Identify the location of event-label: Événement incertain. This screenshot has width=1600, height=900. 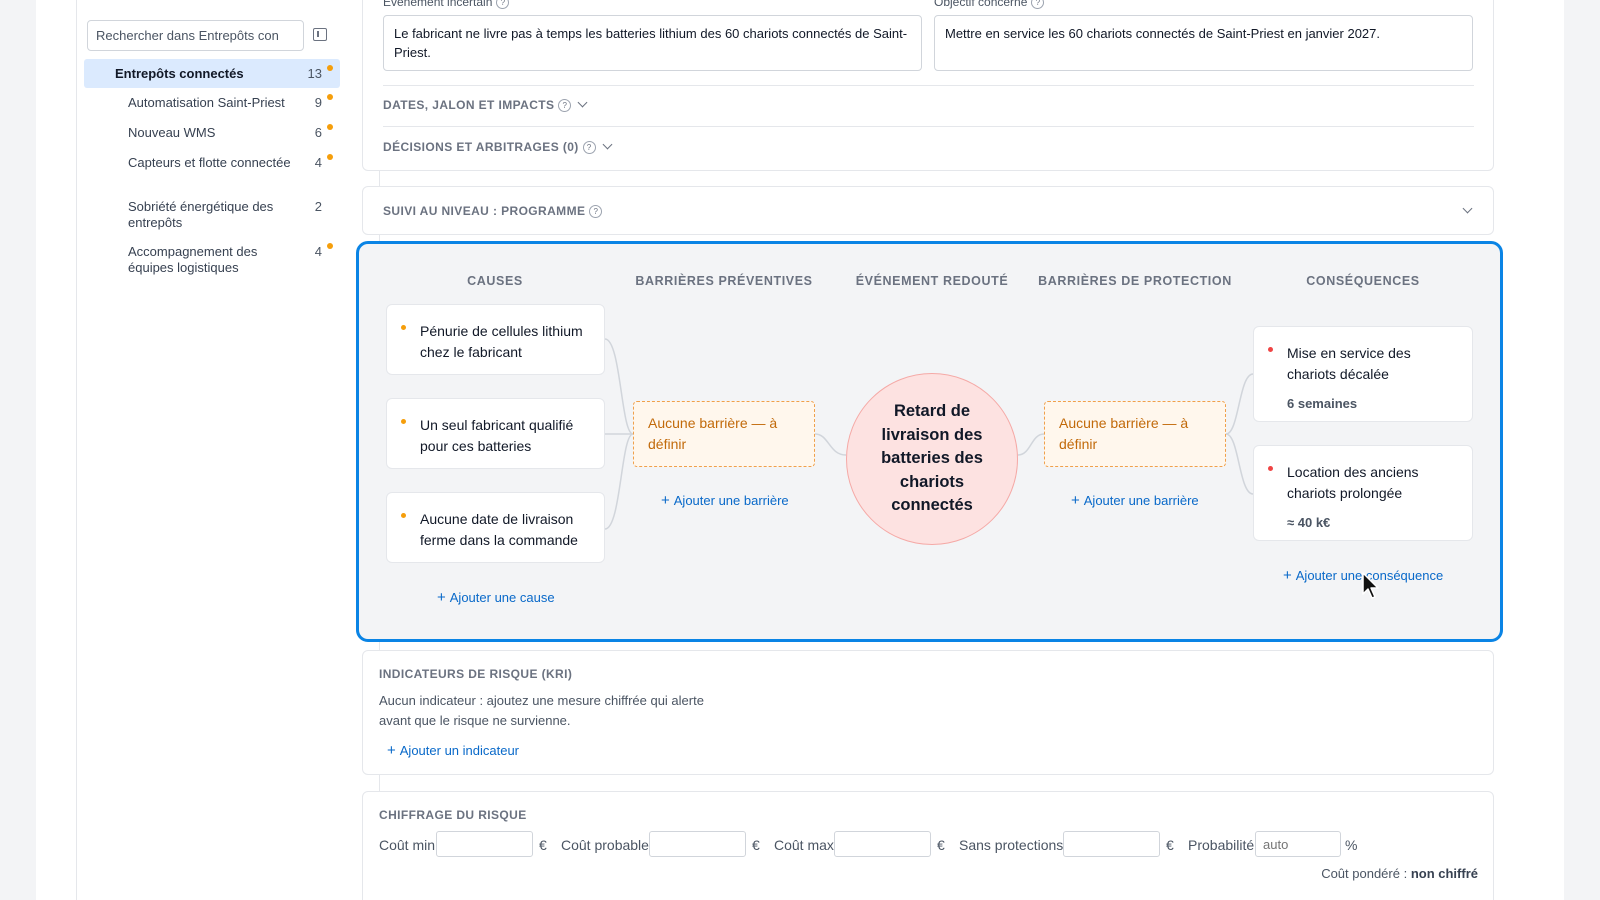
(438, 4).